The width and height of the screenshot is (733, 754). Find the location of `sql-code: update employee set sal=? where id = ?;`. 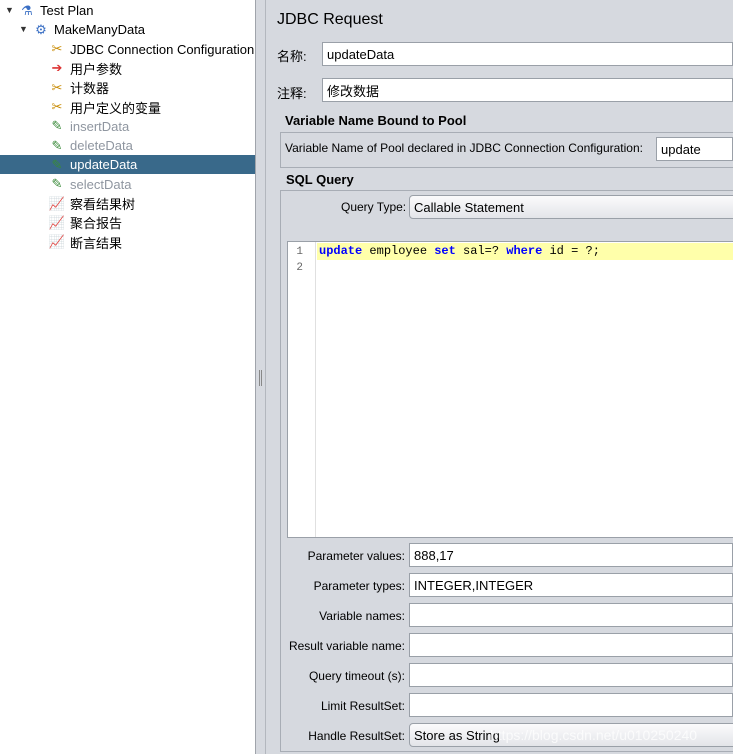

sql-code: update employee set sal=? where id = ?; is located at coordinates (459, 251).